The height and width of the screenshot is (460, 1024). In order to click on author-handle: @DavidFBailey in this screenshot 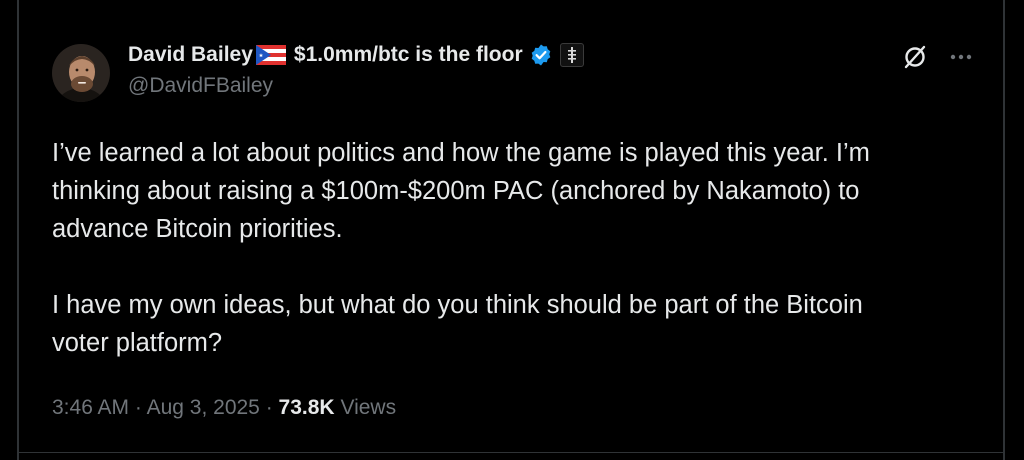, I will do `click(200, 86)`.